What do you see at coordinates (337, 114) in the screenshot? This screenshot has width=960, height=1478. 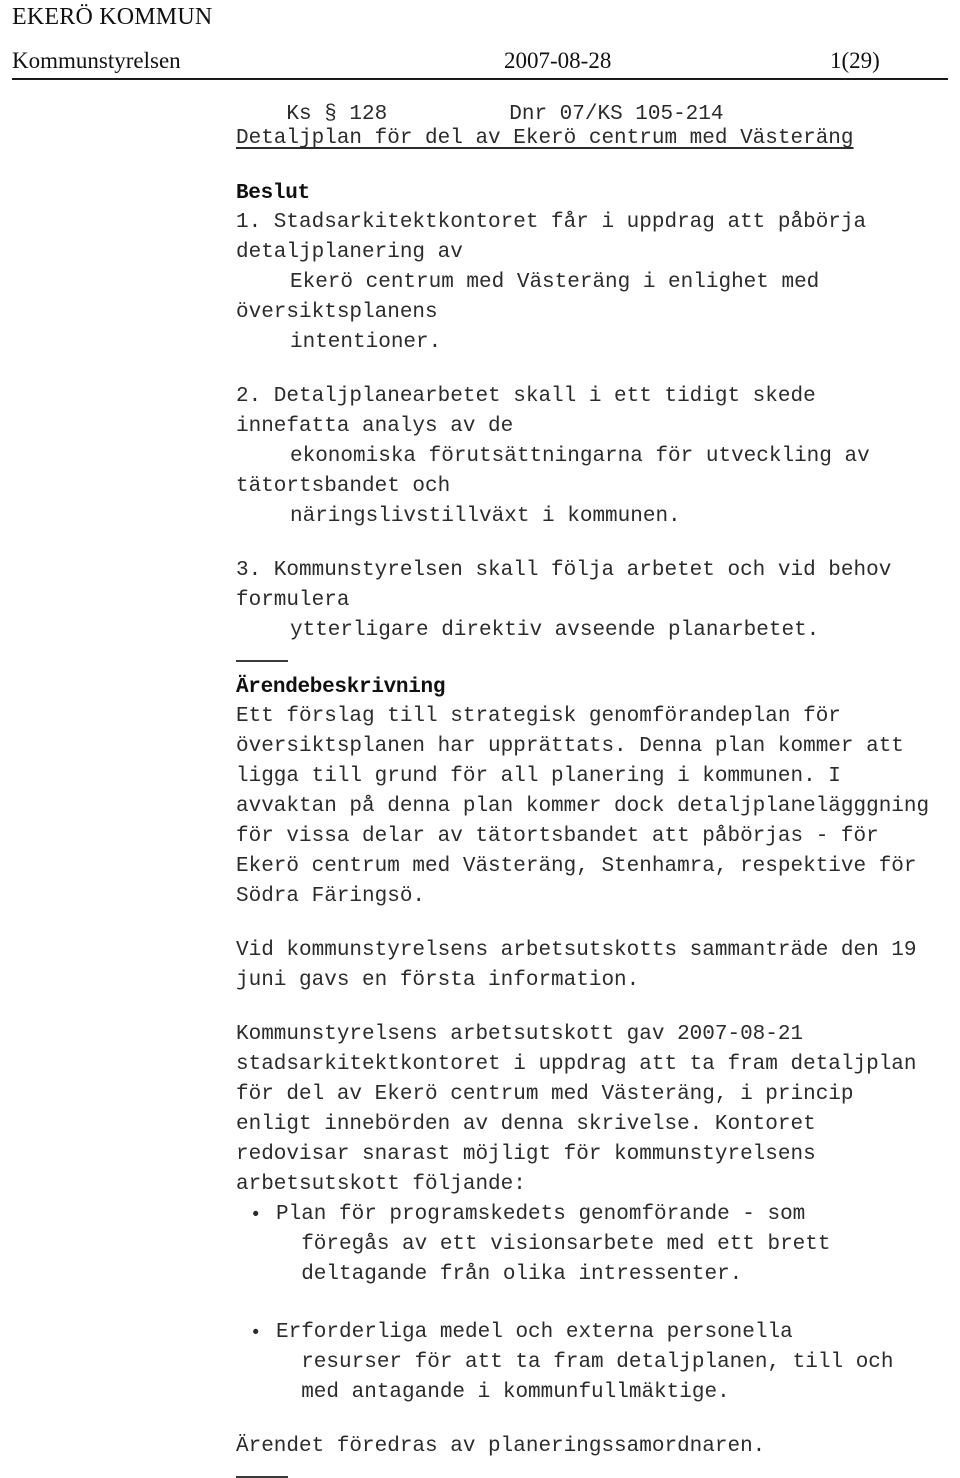 I see `case-number: Ks § 128` at bounding box center [337, 114].